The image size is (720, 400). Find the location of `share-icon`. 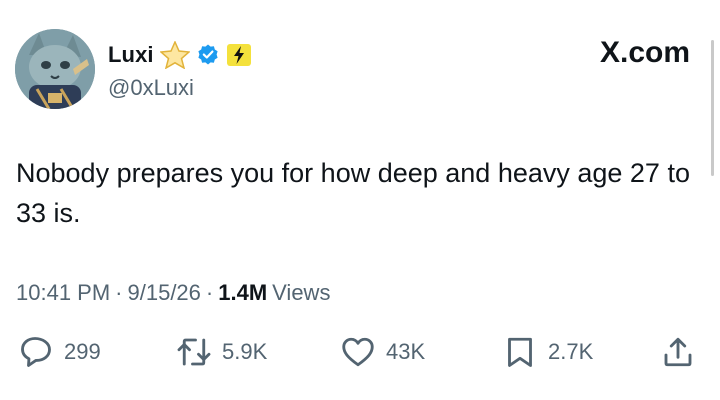

share-icon is located at coordinates (678, 352).